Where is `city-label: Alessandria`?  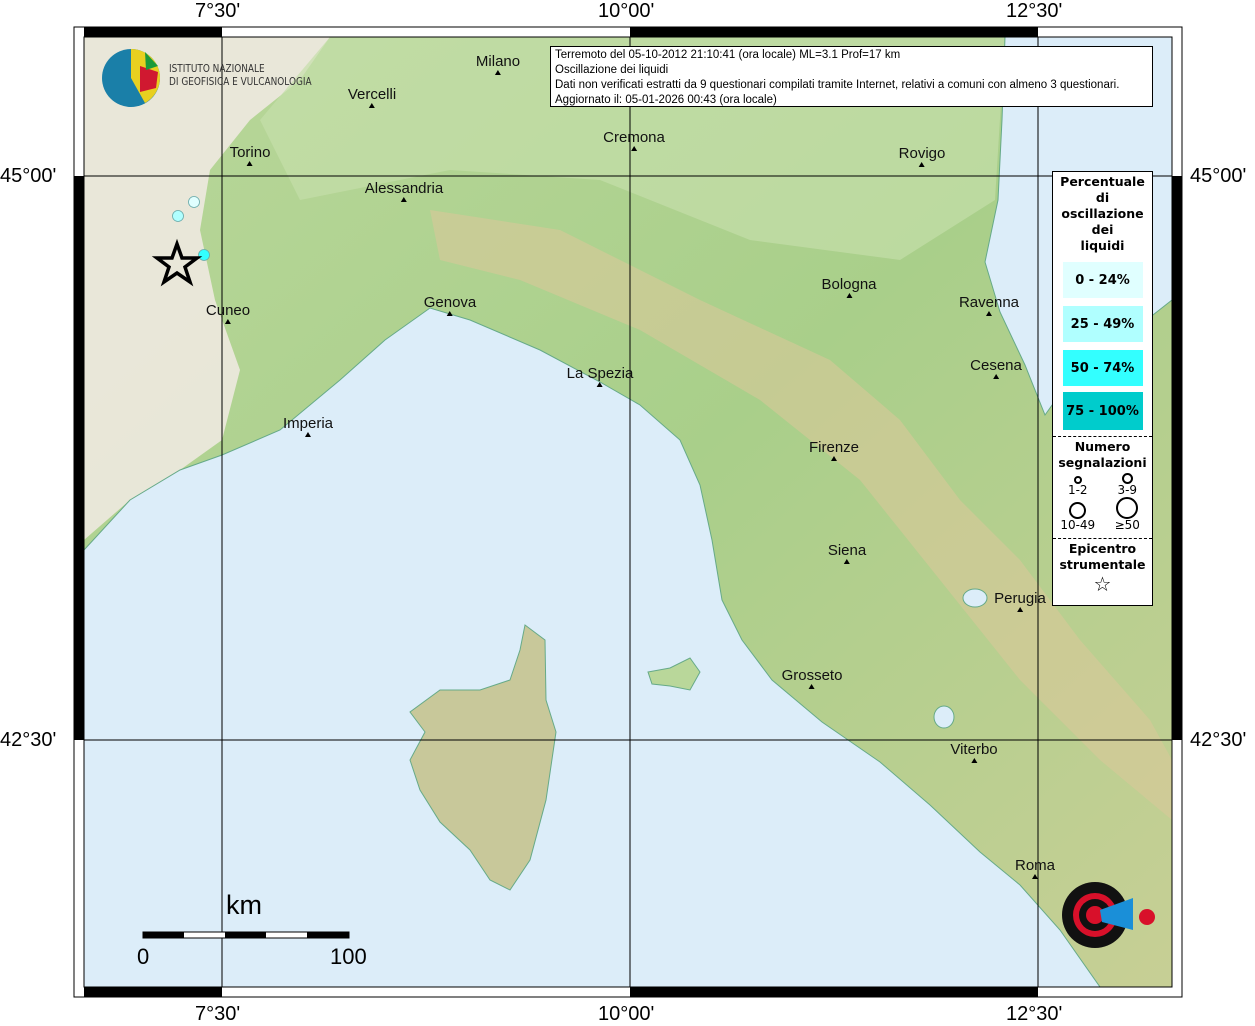 city-label: Alessandria is located at coordinates (404, 188).